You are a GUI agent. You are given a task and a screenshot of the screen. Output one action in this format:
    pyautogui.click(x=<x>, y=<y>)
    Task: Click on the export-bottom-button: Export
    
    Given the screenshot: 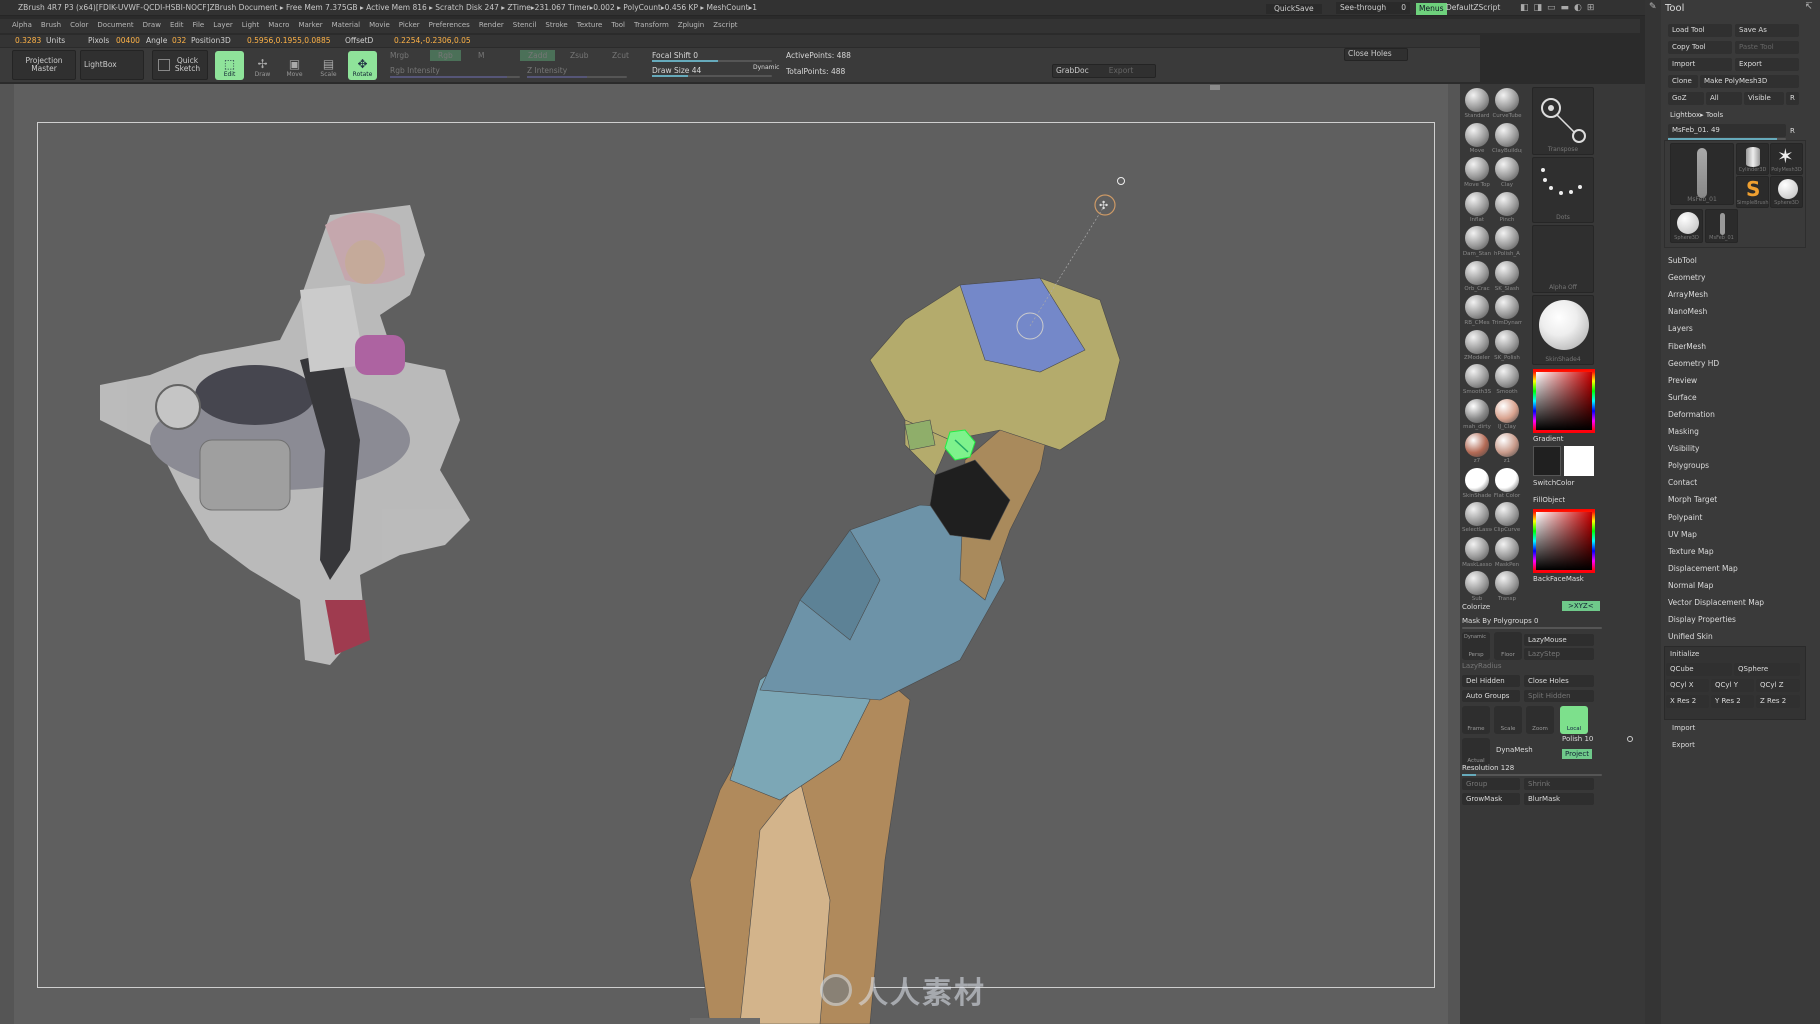 What is the action you would take?
    pyautogui.click(x=1683, y=745)
    